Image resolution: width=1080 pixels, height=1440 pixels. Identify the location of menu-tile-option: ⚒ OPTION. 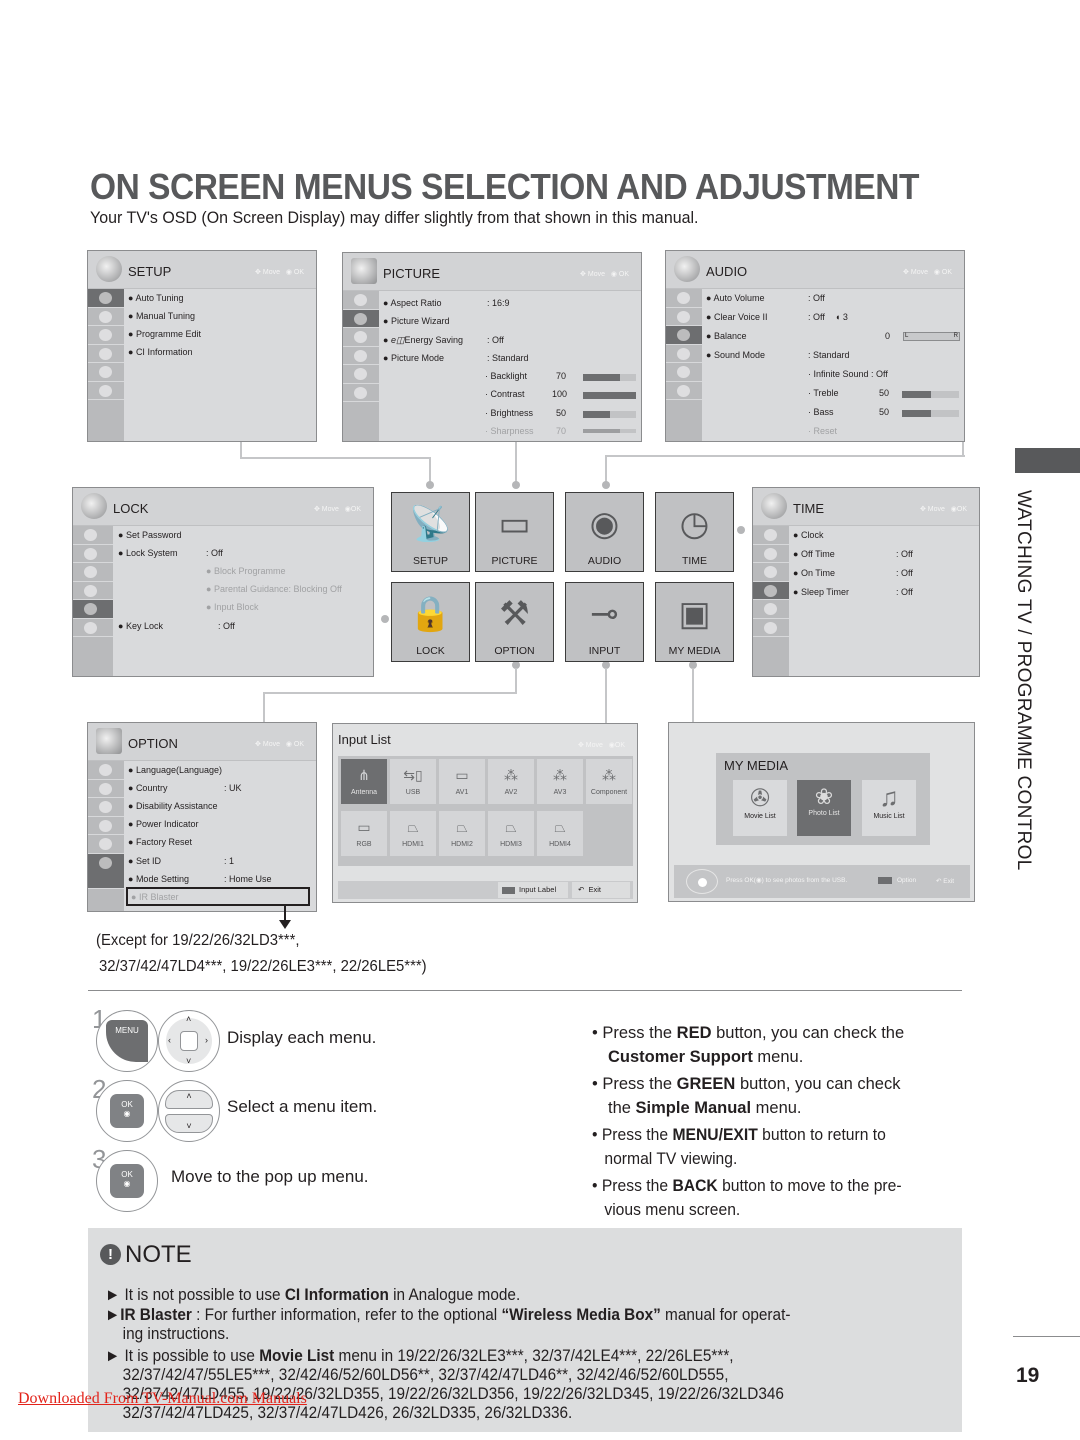
(514, 622).